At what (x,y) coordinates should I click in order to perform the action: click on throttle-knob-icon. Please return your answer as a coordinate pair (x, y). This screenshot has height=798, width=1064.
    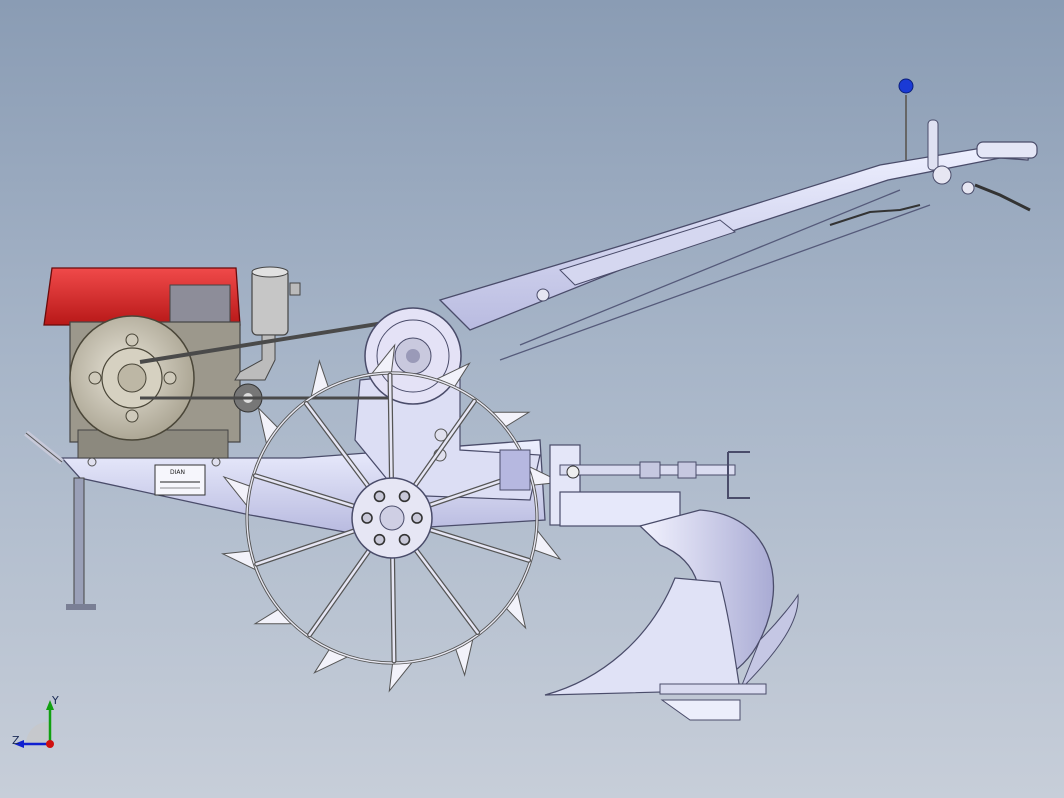
    Looking at the image, I should click on (906, 86).